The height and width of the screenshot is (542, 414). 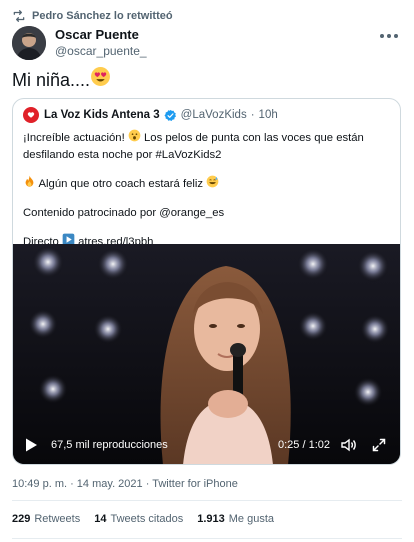 What do you see at coordinates (268, 115) in the screenshot?
I see `quoted-tweet-time: 10h` at bounding box center [268, 115].